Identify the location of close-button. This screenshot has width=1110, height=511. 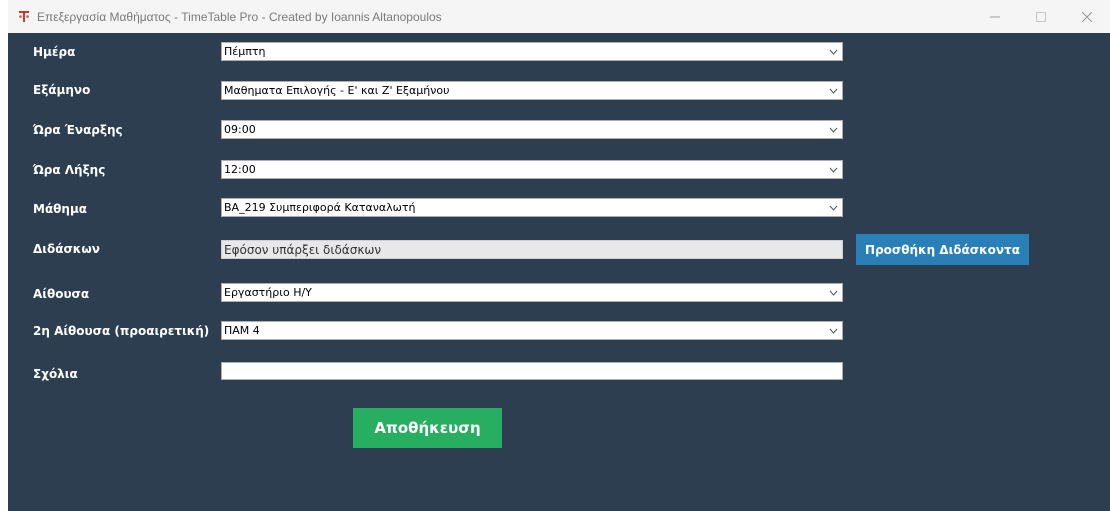
(1087, 16).